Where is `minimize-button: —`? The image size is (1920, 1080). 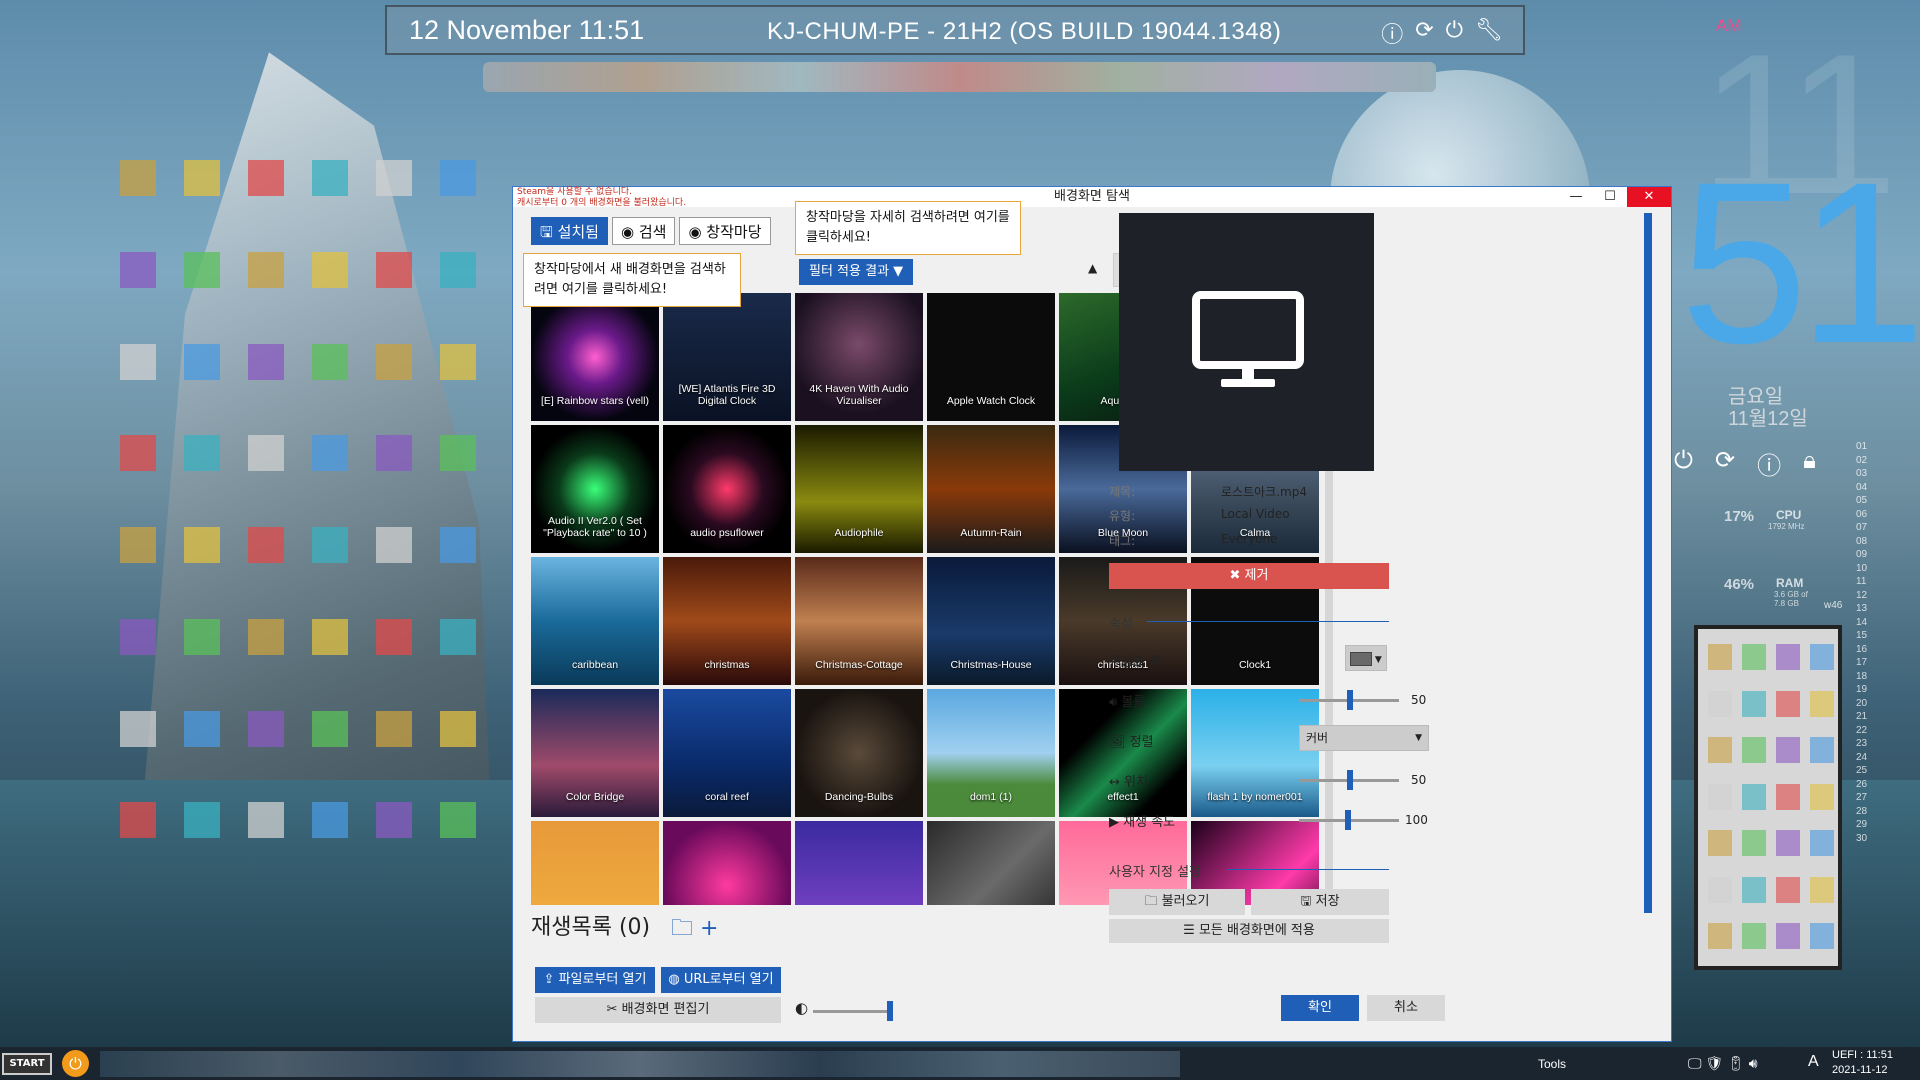
minimize-button: — is located at coordinates (1576, 197).